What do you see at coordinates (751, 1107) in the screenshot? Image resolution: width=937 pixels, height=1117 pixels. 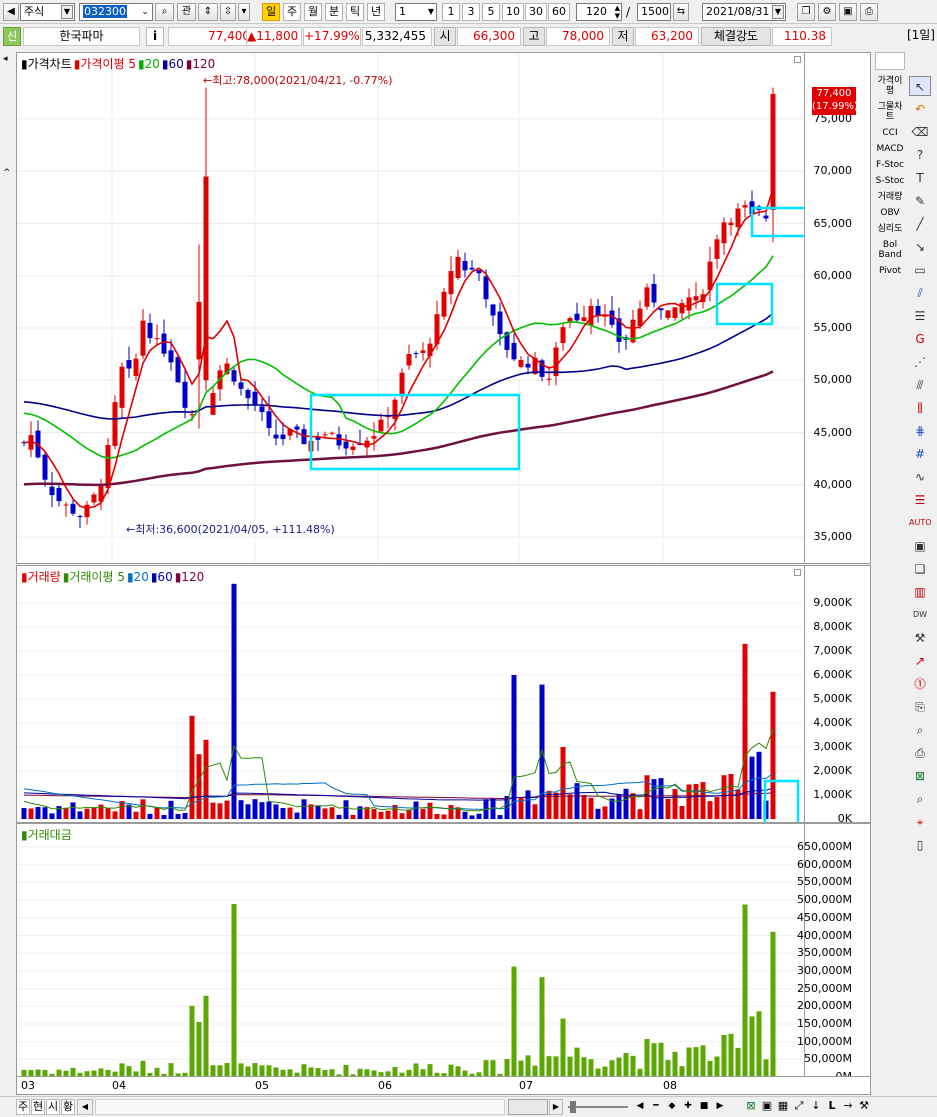 I see `excel-icon: ⊠` at bounding box center [751, 1107].